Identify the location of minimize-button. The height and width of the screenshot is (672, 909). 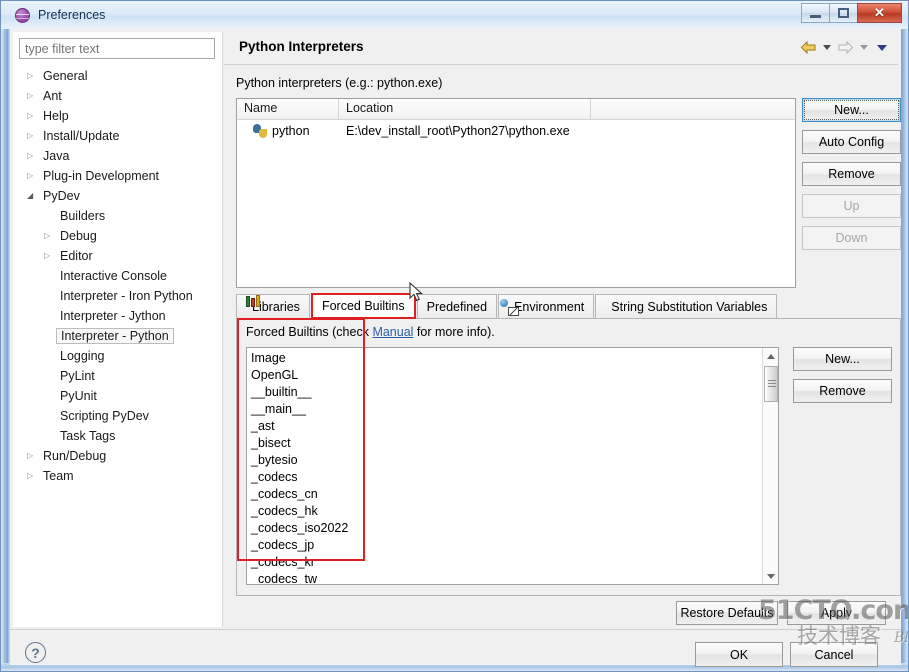
(815, 13).